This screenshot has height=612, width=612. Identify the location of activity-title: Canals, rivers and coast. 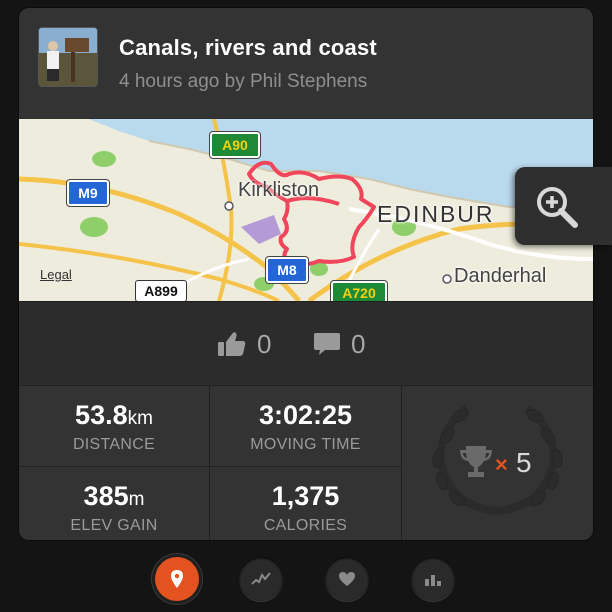
(248, 48).